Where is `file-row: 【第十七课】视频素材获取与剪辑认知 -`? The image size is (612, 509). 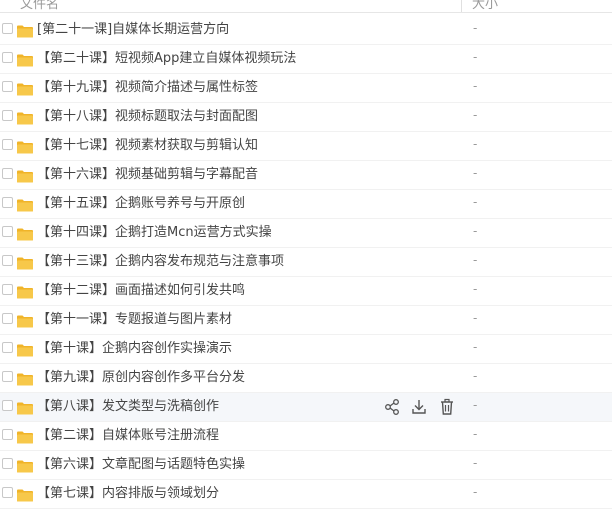
file-row: 【第十七课】视频素材获取与剪辑认知 - is located at coordinates (306, 146).